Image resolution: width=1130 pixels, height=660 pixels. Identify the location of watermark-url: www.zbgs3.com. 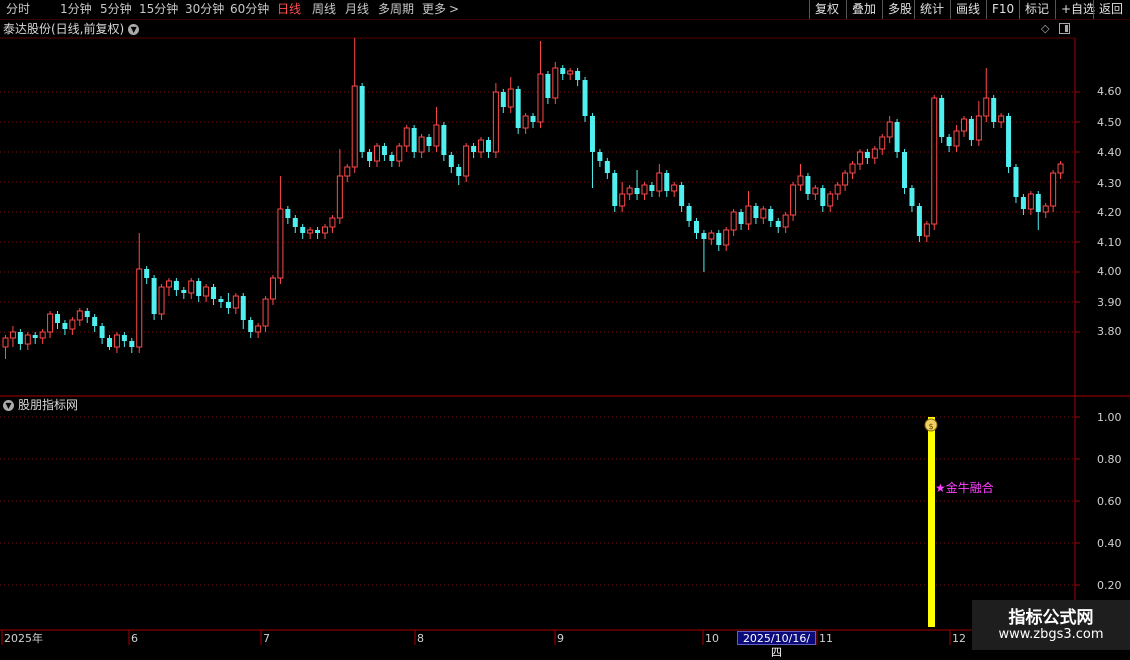
(1051, 634).